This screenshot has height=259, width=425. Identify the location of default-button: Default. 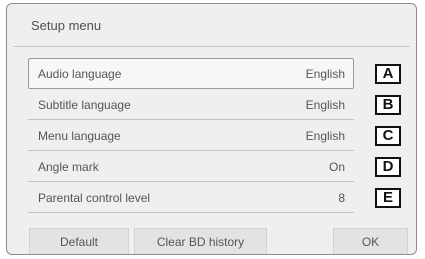
(79, 241).